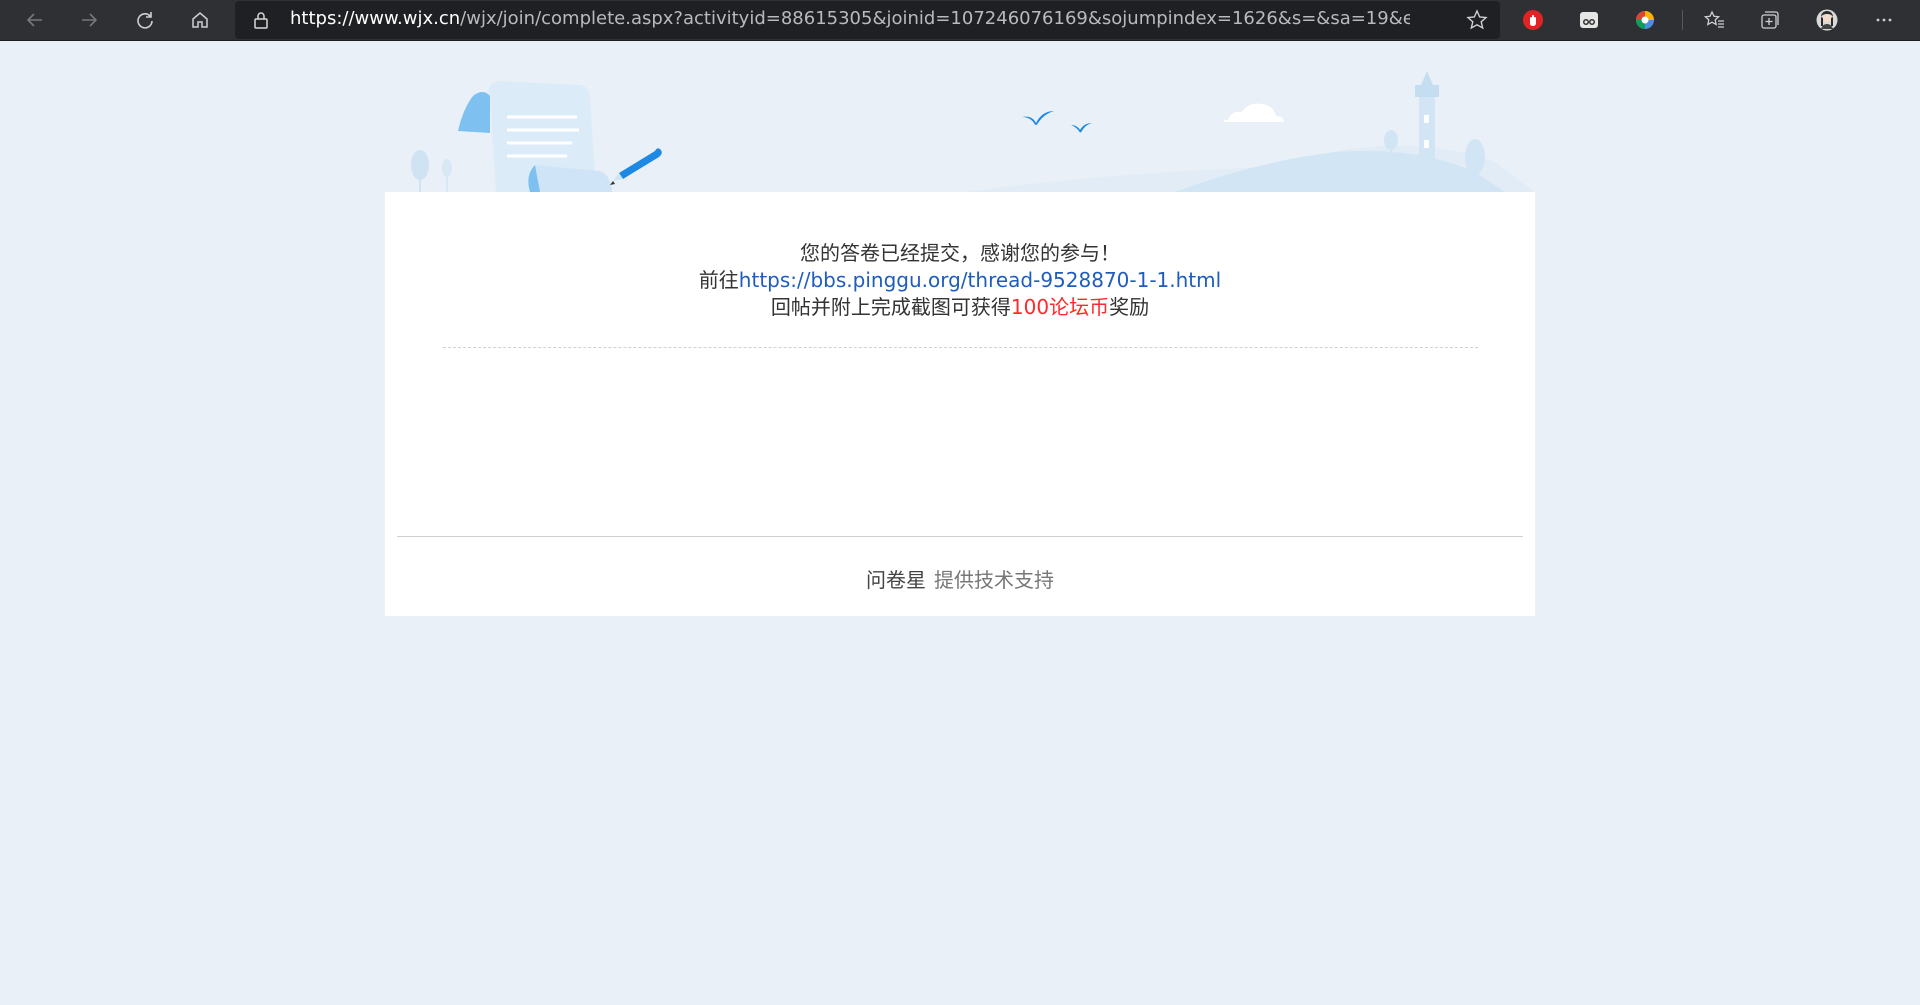  I want to click on reward-suffix: 奖励, so click(1129, 307).